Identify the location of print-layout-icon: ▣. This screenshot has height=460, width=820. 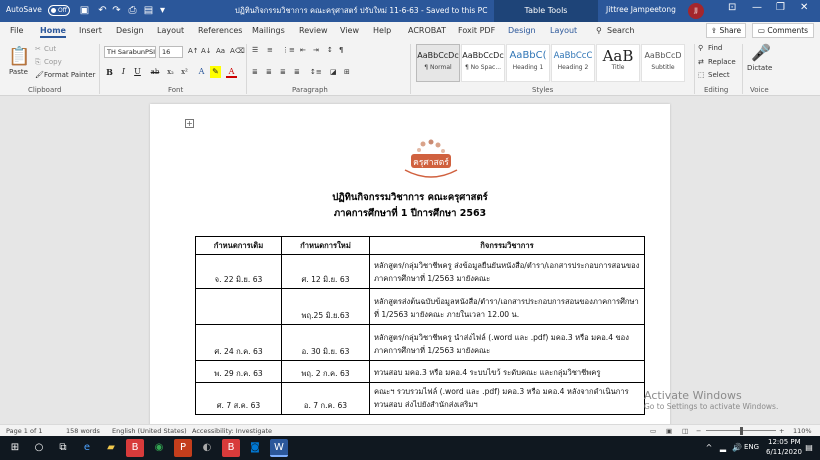
(669, 431).